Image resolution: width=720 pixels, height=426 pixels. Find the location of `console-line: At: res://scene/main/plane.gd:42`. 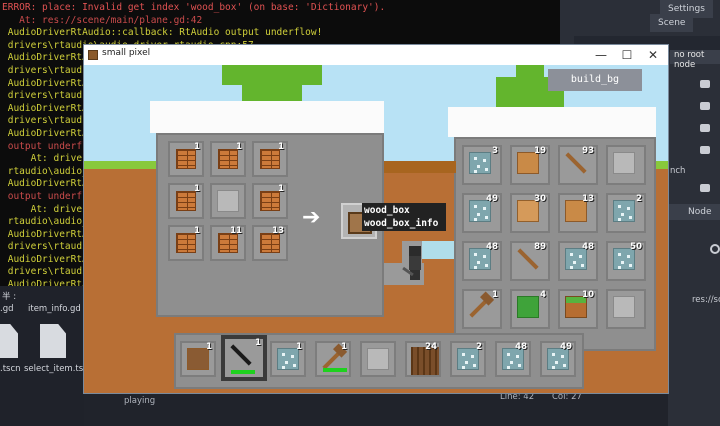

console-line: At: res://scene/main/plane.gd:42 is located at coordinates (102, 20).